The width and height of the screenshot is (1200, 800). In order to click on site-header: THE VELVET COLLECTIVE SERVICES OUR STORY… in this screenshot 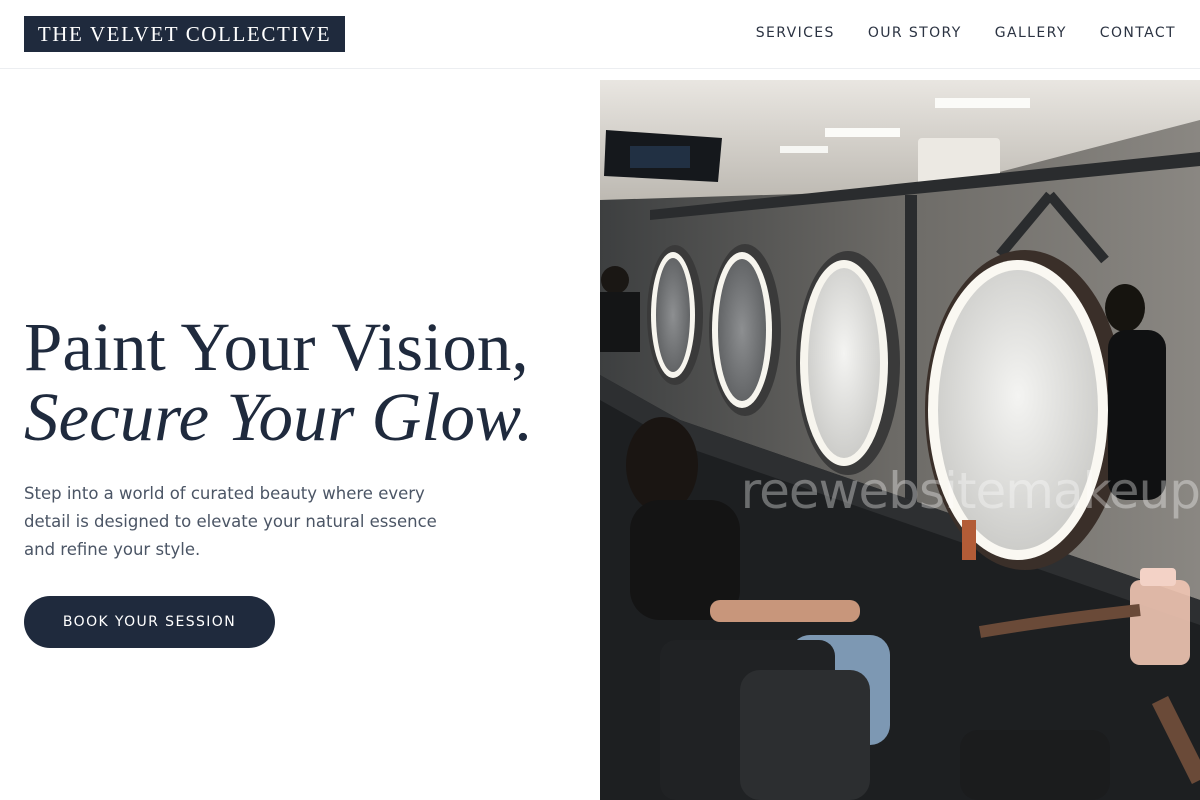, I will do `click(600, 34)`.